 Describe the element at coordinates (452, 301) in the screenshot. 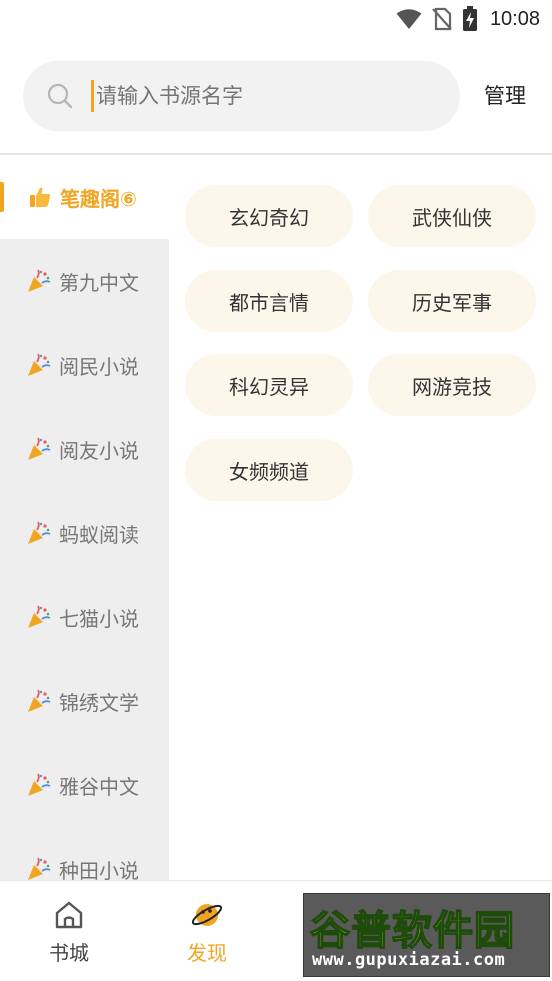

I see `category-chip-lishi: 历史军事` at that location.